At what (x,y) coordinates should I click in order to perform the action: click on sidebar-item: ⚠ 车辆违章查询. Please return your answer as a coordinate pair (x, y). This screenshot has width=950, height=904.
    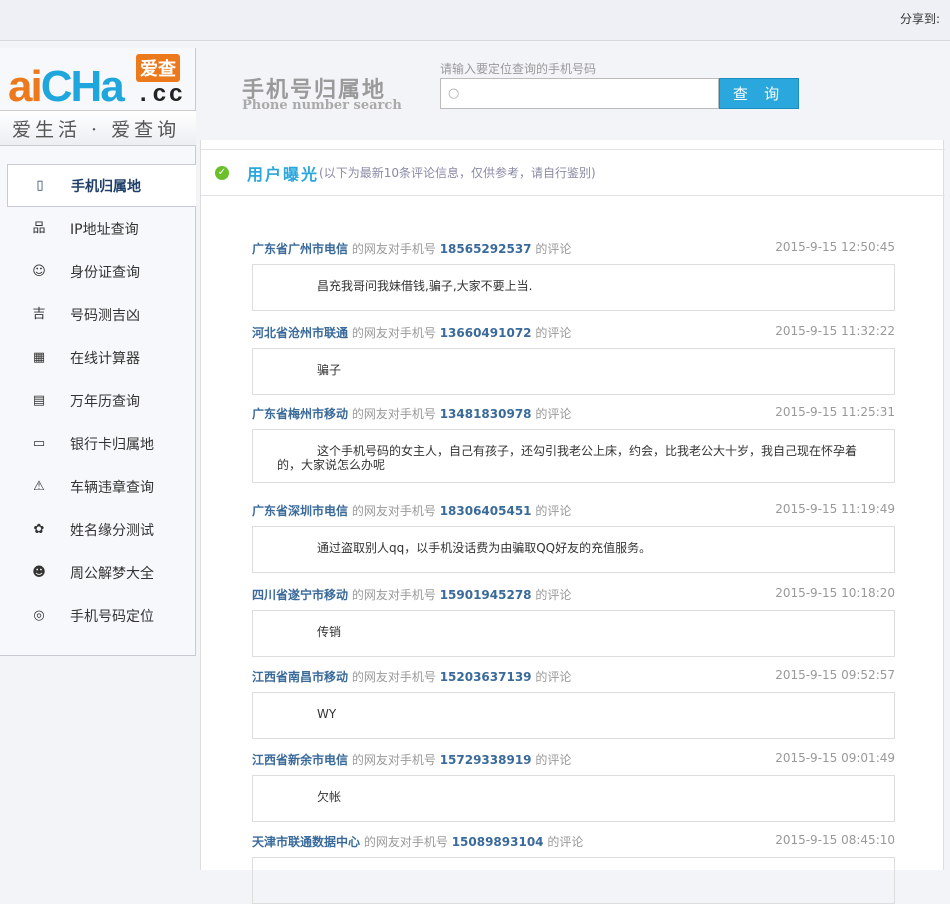
    Looking at the image, I should click on (98, 486).